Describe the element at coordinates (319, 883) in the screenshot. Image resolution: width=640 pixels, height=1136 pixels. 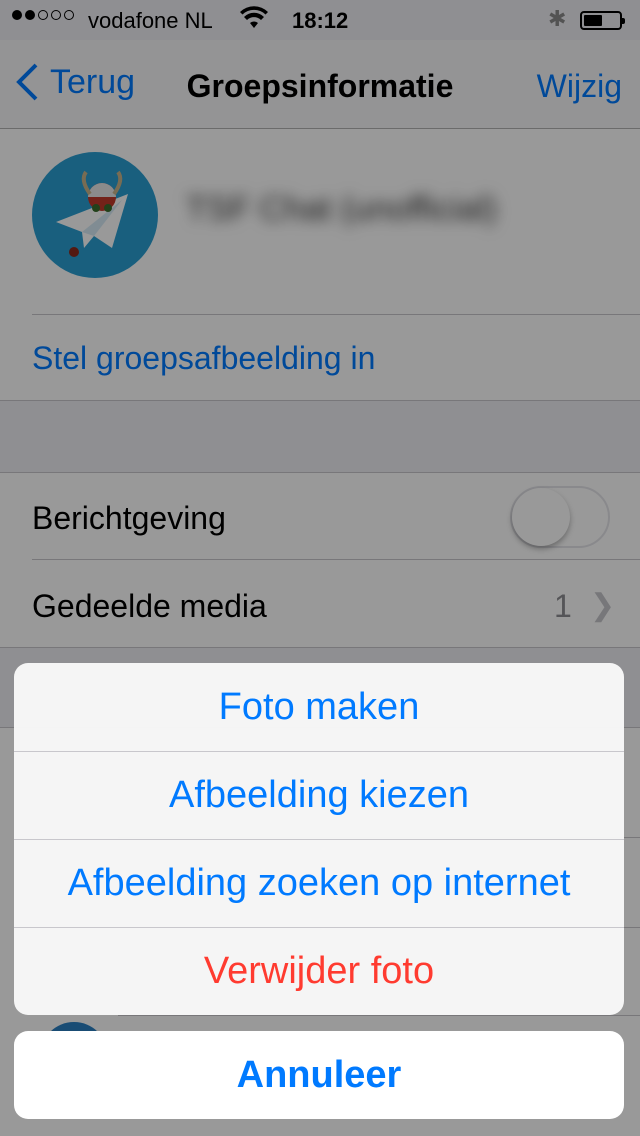
I see `search-image-web-action: Afbeelding zoeken op internet` at that location.